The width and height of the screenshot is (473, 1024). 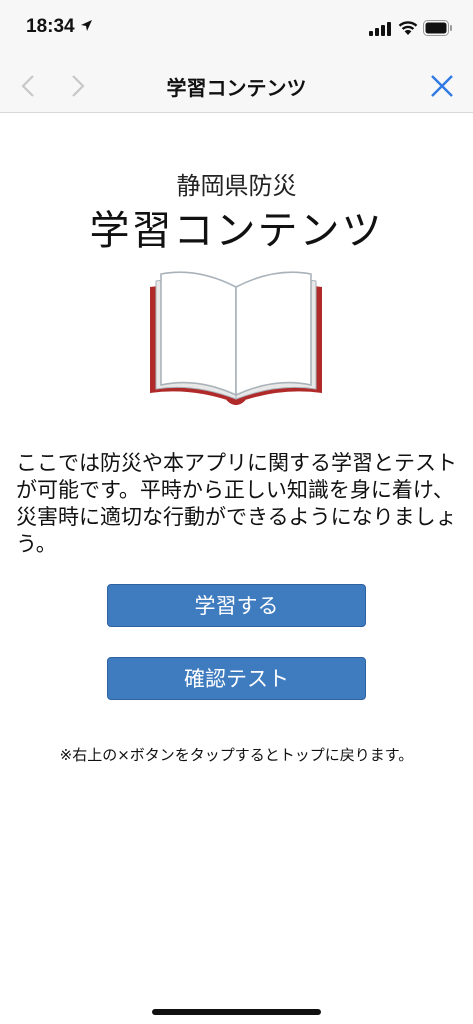 What do you see at coordinates (86, 25) in the screenshot?
I see `location-arrow-icon` at bounding box center [86, 25].